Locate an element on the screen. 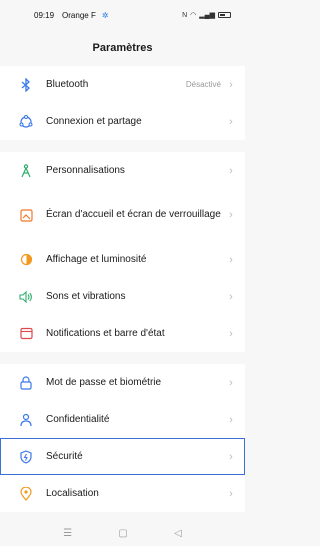  page-title: Paramètres is located at coordinates (122, 48).